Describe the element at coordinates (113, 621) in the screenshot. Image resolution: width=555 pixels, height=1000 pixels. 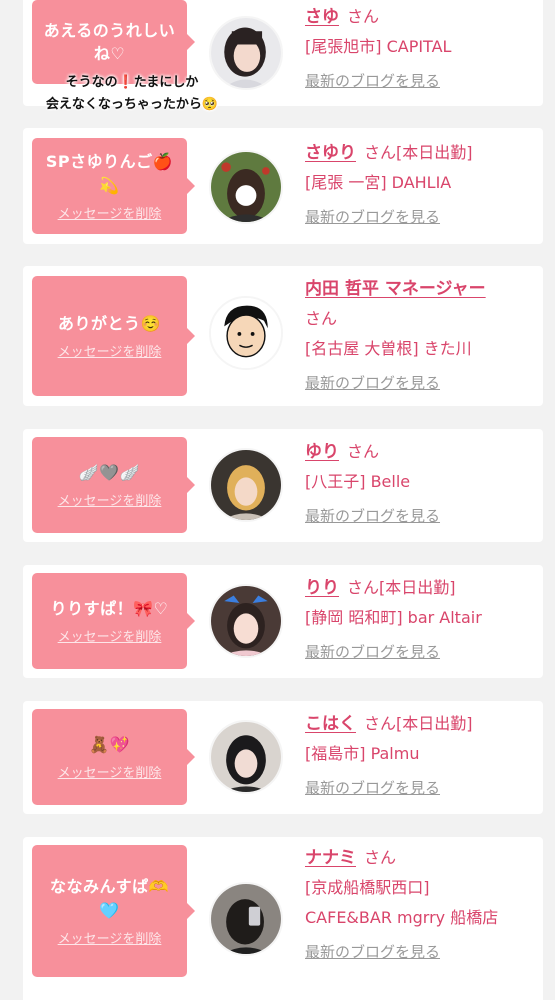
I see `message-bubble: りりすぱ！🎀♡ メッセージを削除` at that location.